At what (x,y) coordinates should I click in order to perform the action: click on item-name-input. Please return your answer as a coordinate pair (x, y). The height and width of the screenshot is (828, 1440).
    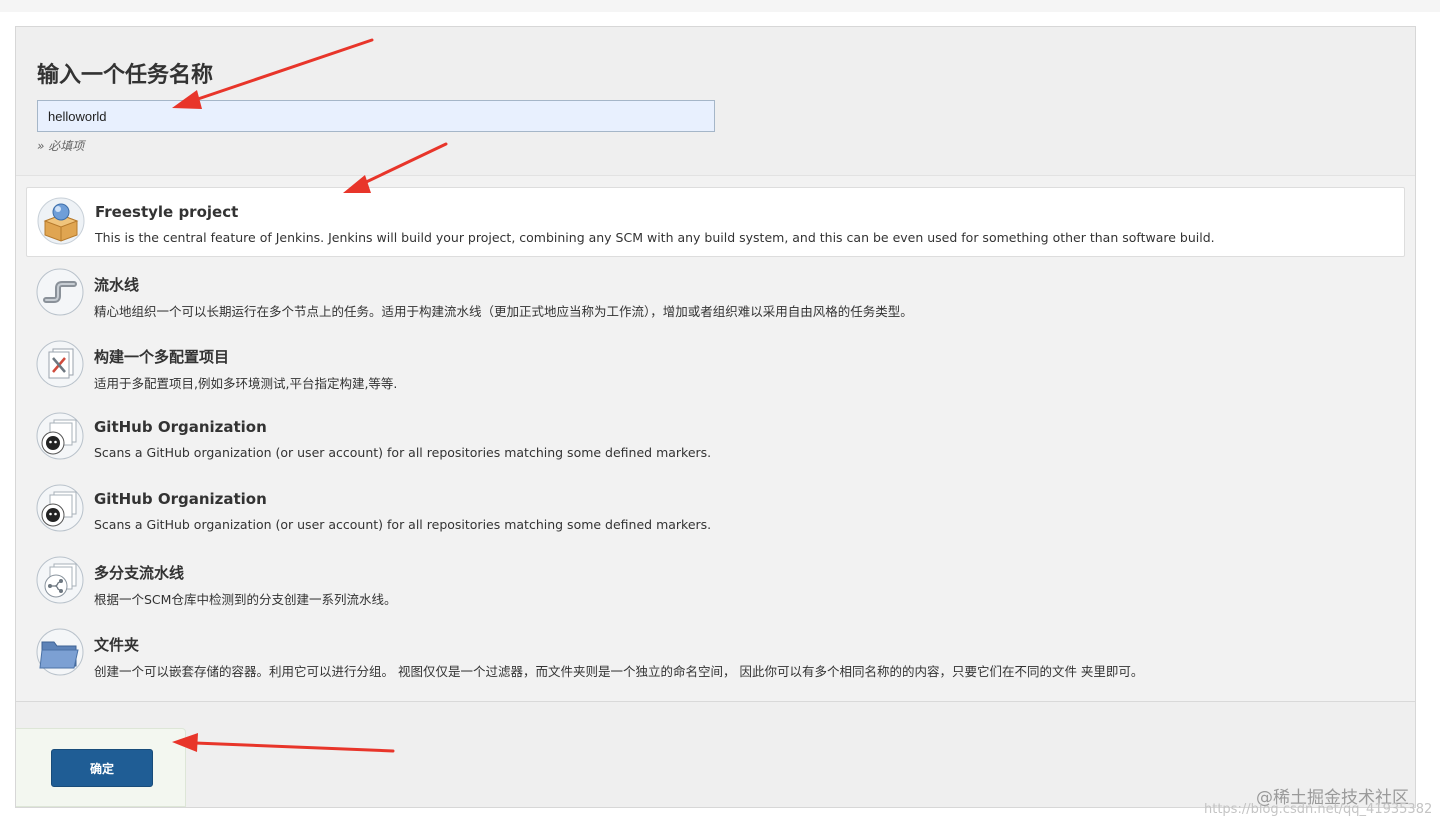
    Looking at the image, I should click on (376, 116).